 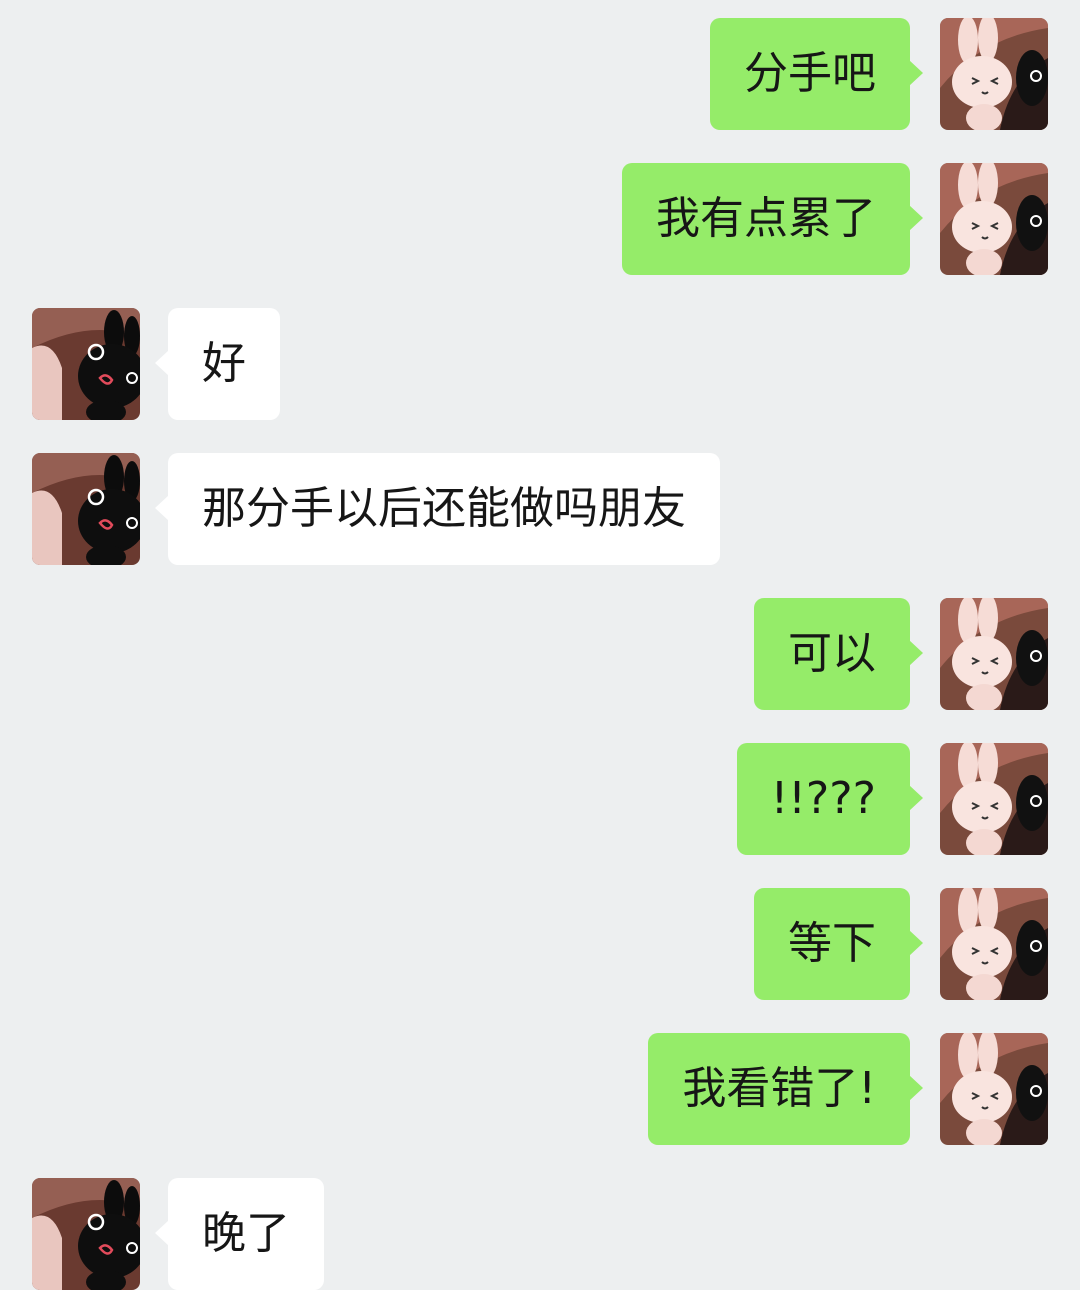 What do you see at coordinates (540, 219) in the screenshot?
I see `message-outgoing: 我有点累了` at bounding box center [540, 219].